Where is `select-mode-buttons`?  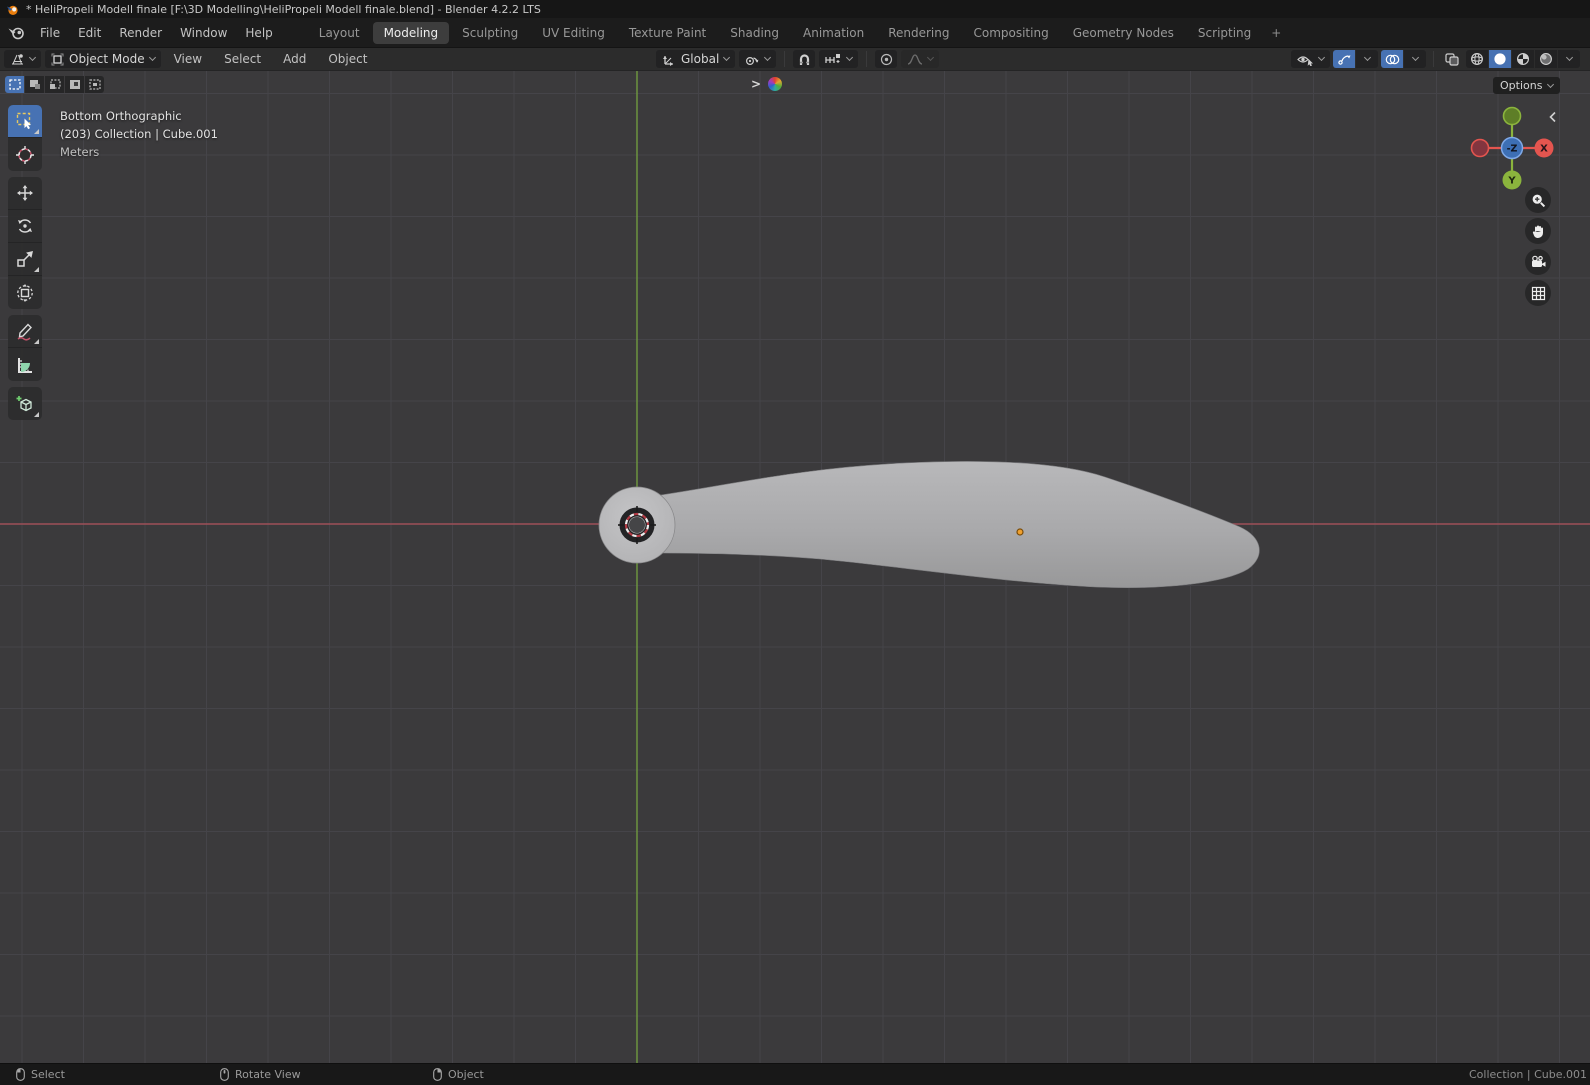 select-mode-buttons is located at coordinates (54, 84).